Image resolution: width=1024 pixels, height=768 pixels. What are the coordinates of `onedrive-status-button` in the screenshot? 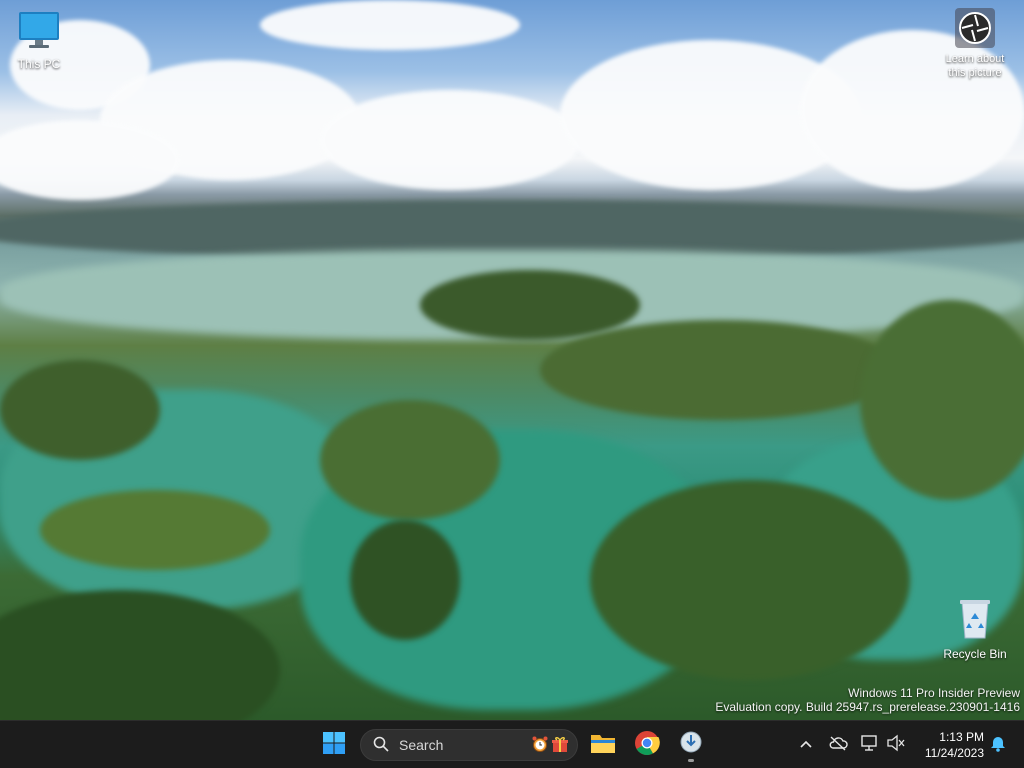 It's located at (838, 745).